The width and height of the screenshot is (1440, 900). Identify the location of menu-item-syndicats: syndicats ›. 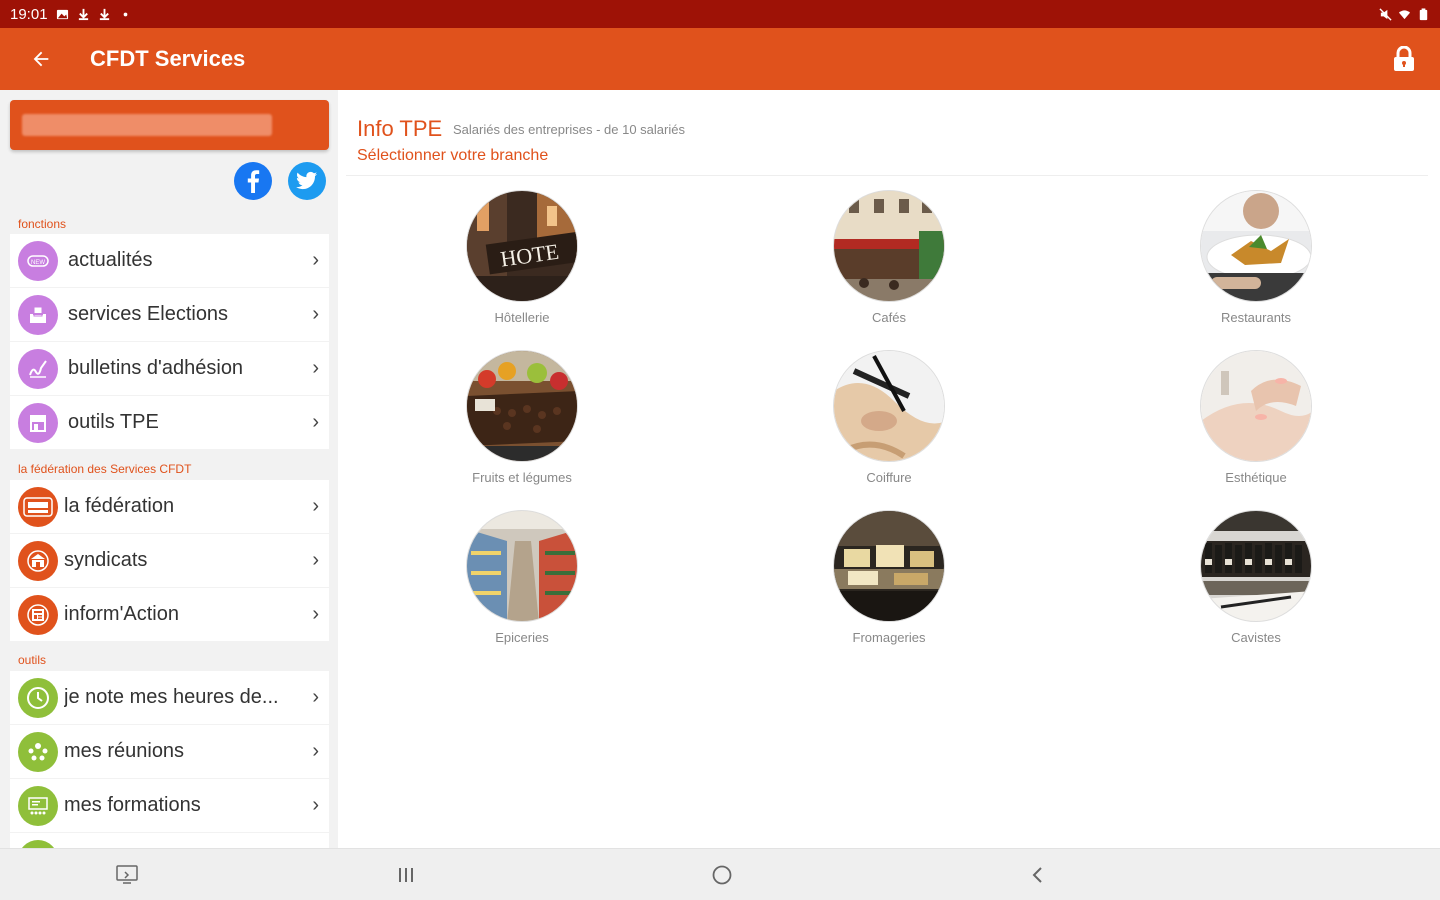
(169, 561).